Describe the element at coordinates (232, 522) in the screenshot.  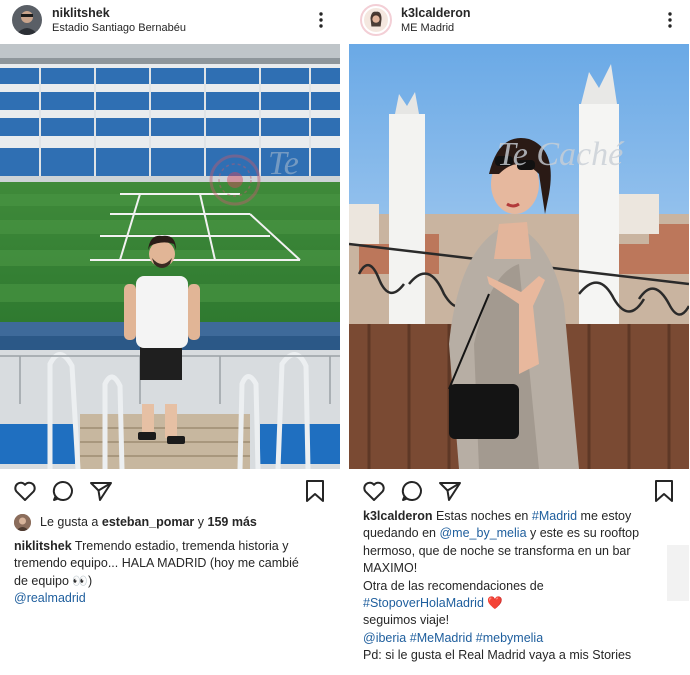
I see `likes-count: 159 más` at that location.